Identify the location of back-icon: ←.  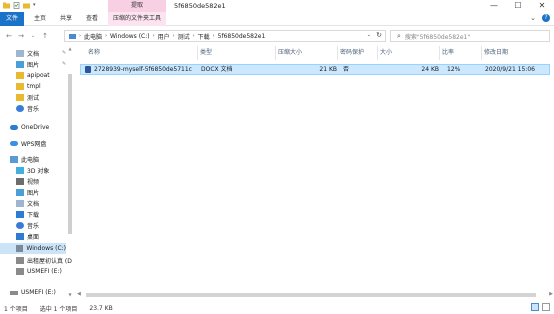
(9, 36).